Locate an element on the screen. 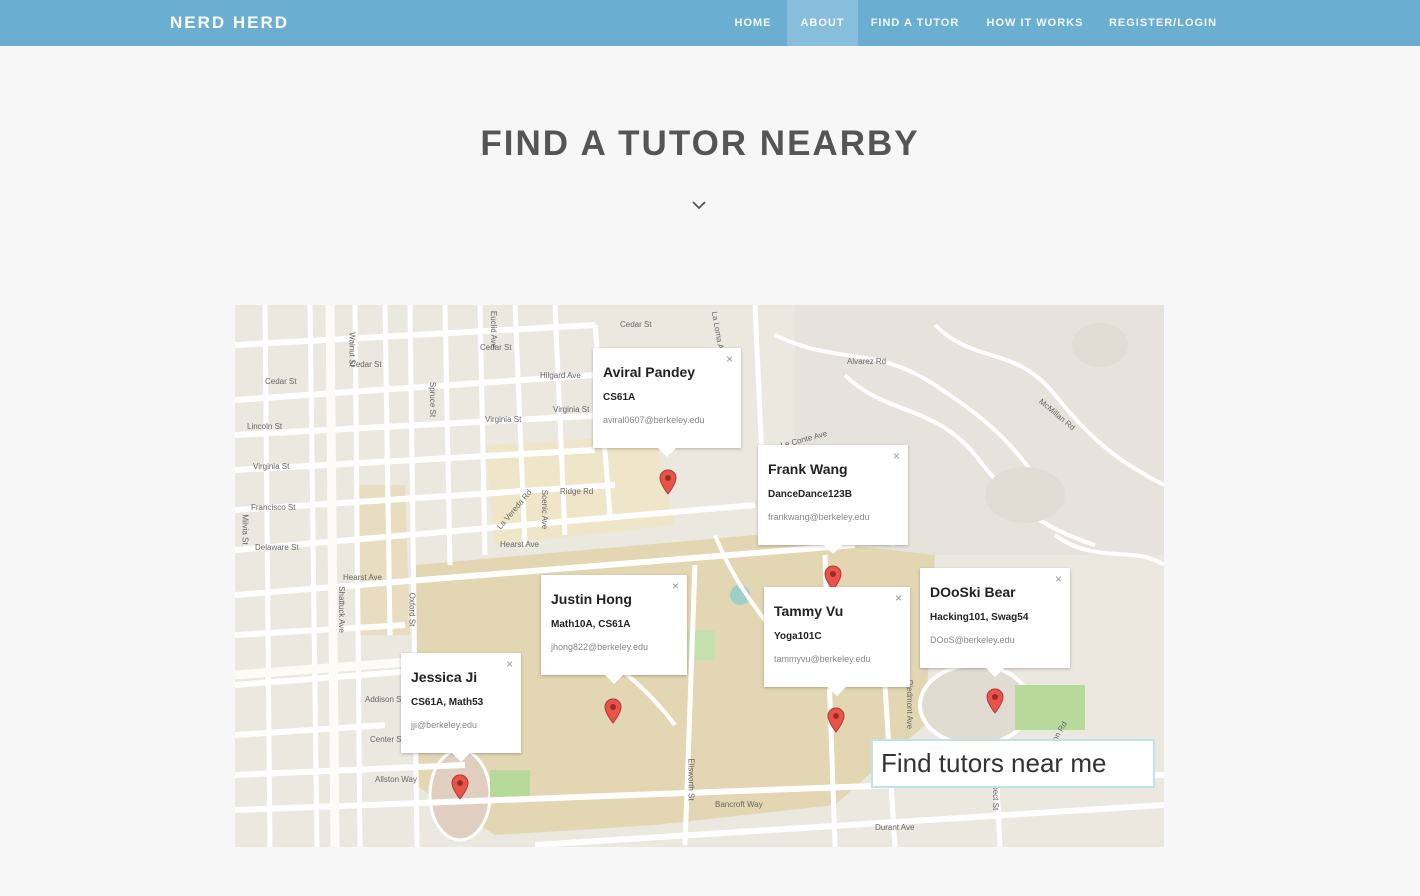 The height and width of the screenshot is (896, 1420). tutor-courses: Math10A, CS61A is located at coordinates (591, 624).